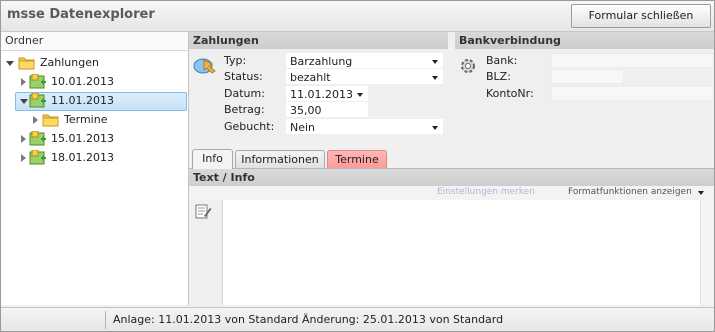 Image resolution: width=715 pixels, height=332 pixels. I want to click on field-row-typ: Typ: Barzahlung, so click(333, 61).